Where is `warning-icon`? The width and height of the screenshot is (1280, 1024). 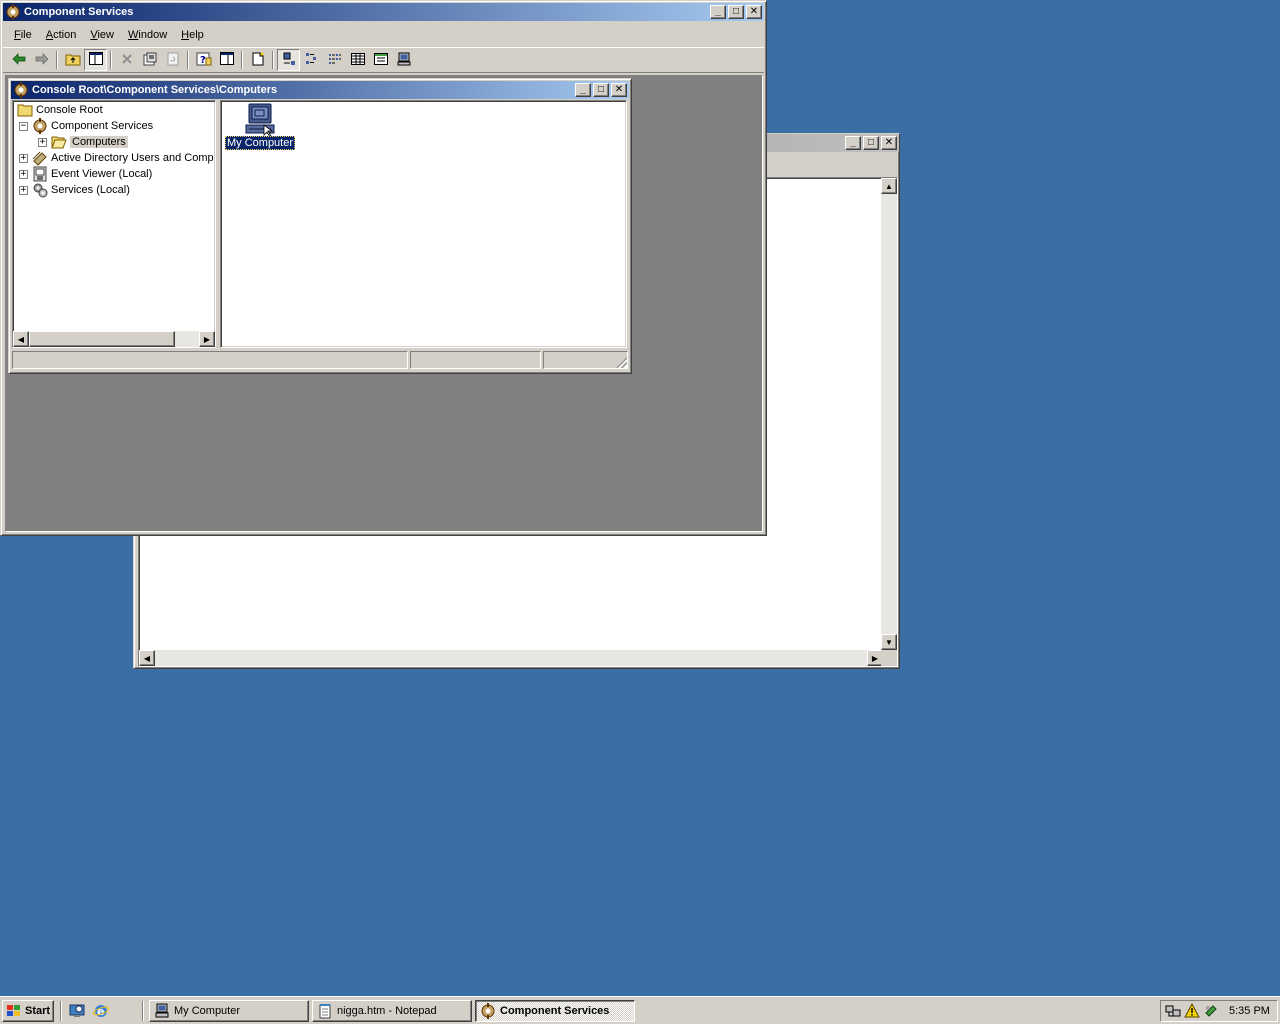
warning-icon is located at coordinates (1192, 1011).